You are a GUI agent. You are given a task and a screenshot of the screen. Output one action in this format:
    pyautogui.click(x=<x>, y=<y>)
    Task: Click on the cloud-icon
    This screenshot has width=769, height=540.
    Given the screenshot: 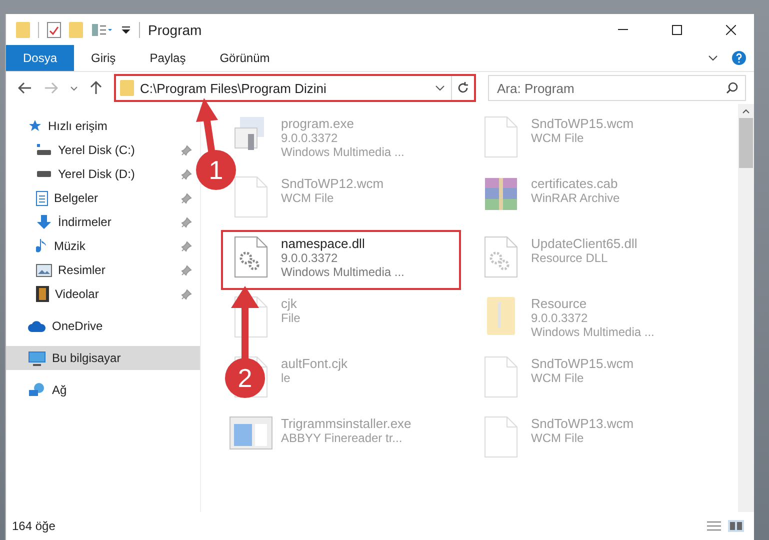 What is the action you would take?
    pyautogui.click(x=37, y=326)
    